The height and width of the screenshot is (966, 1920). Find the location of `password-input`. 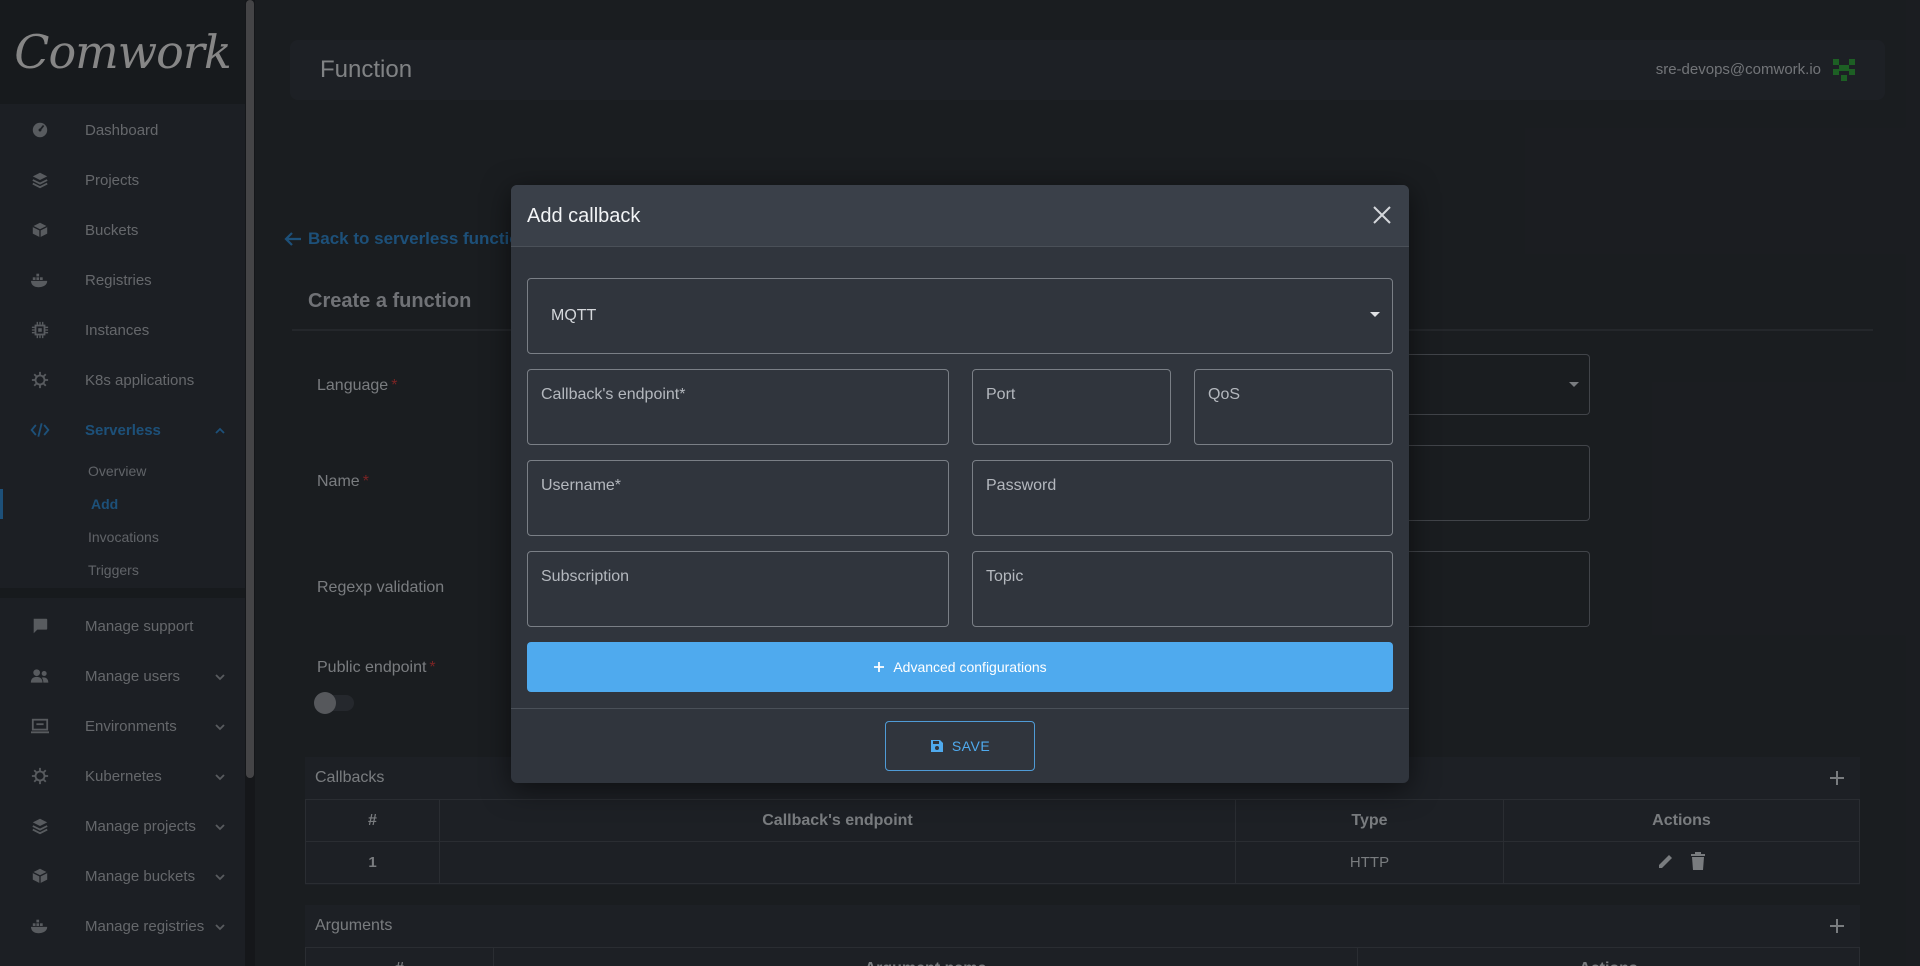

password-input is located at coordinates (1182, 498).